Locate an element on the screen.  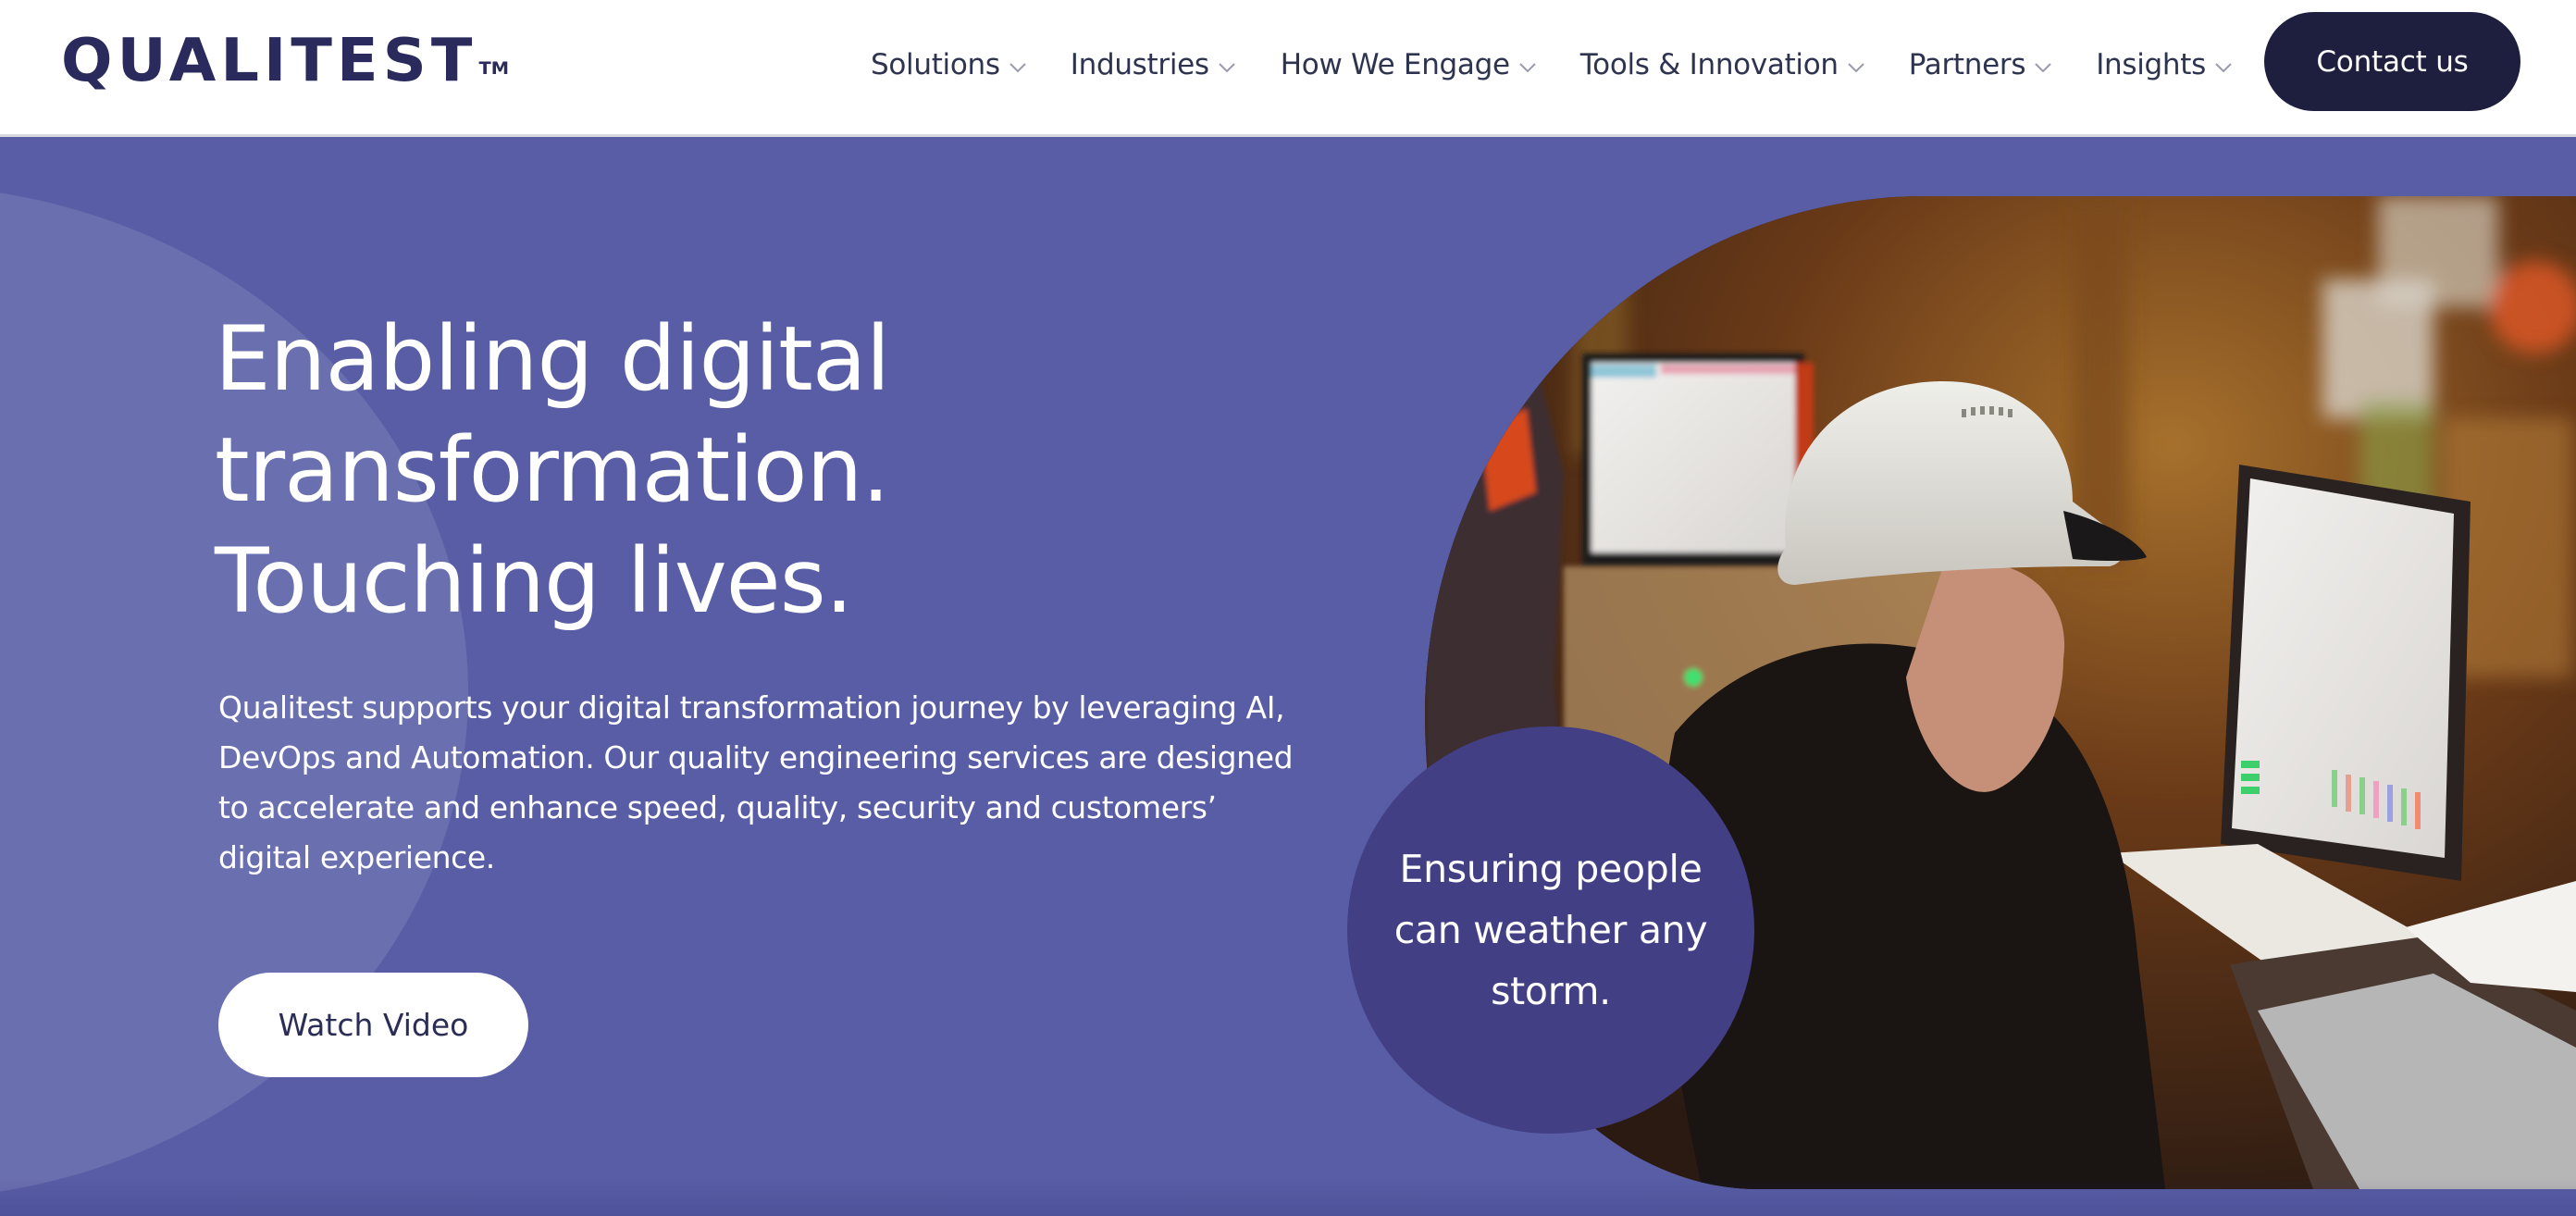
quote-line: can weather any is located at coordinates (1550, 930).